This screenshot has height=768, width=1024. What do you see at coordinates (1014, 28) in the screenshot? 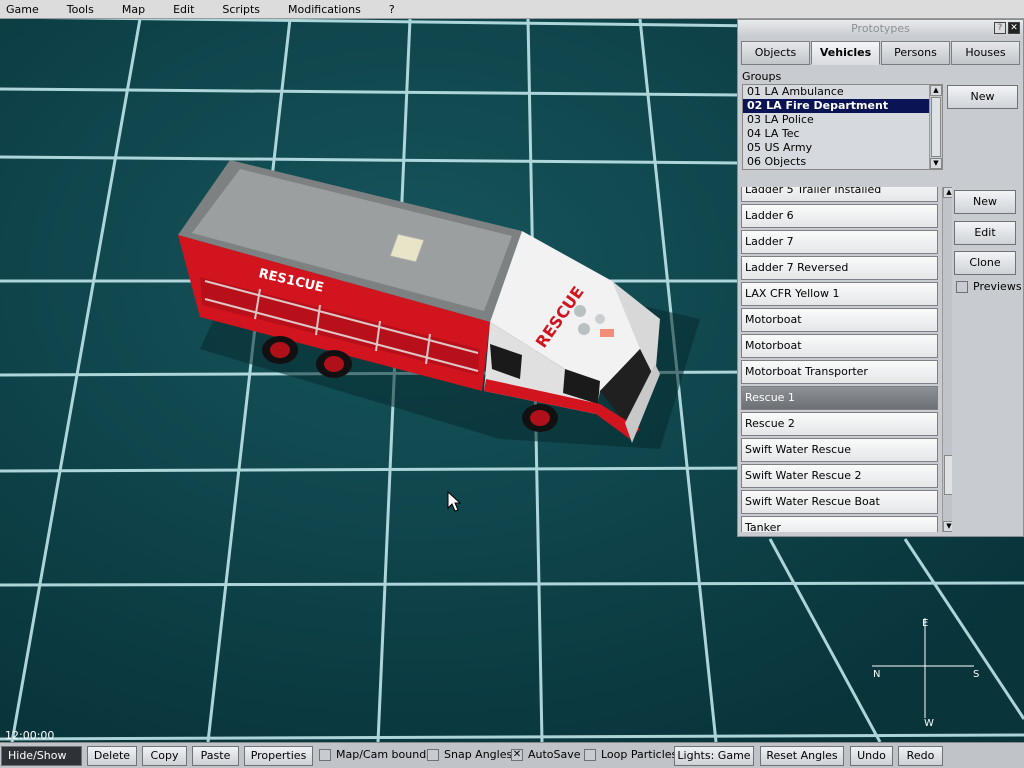
I see `panel-close-button: ✕` at bounding box center [1014, 28].